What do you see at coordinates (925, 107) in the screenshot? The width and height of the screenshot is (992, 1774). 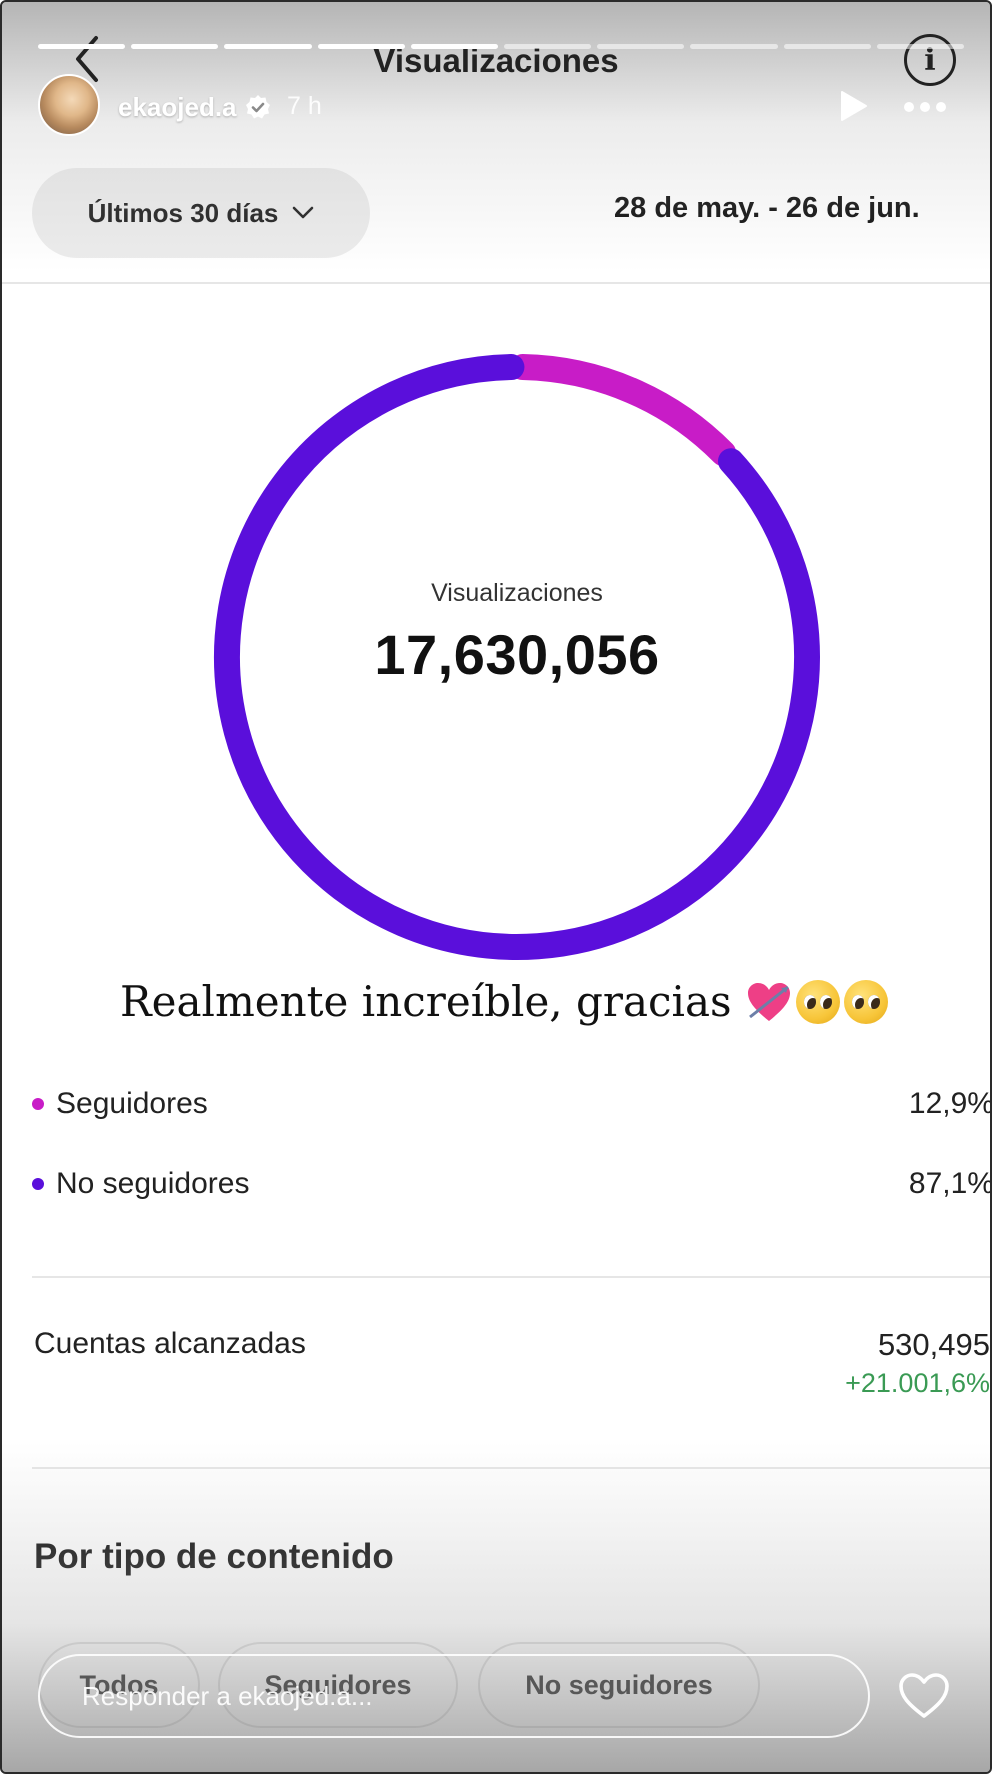 I see `more-options-icon` at bounding box center [925, 107].